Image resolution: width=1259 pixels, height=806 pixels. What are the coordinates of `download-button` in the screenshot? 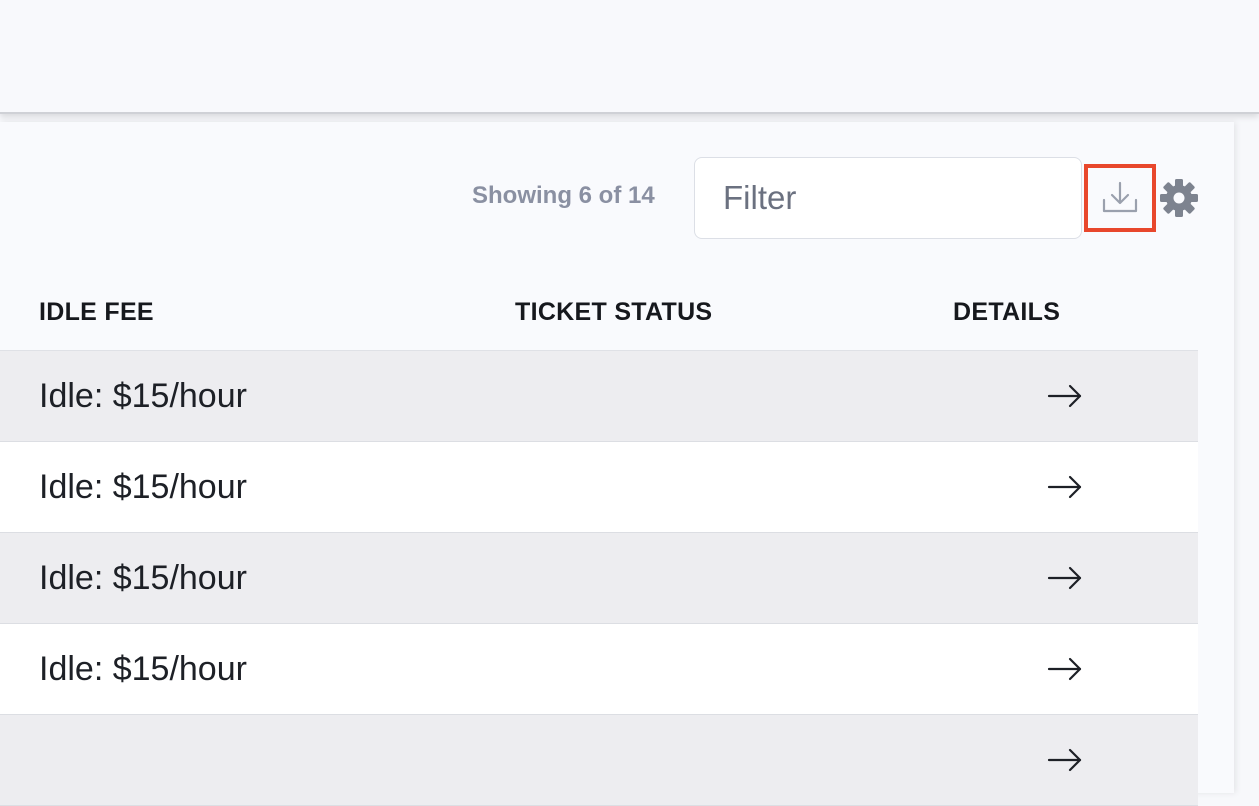 It's located at (1120, 198).